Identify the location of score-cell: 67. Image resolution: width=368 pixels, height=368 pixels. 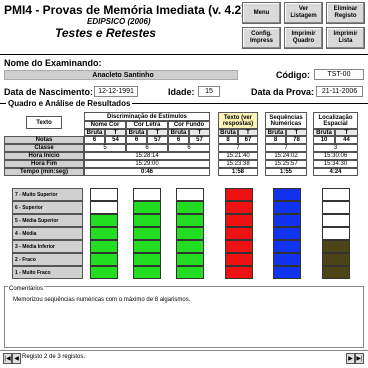
(248, 140).